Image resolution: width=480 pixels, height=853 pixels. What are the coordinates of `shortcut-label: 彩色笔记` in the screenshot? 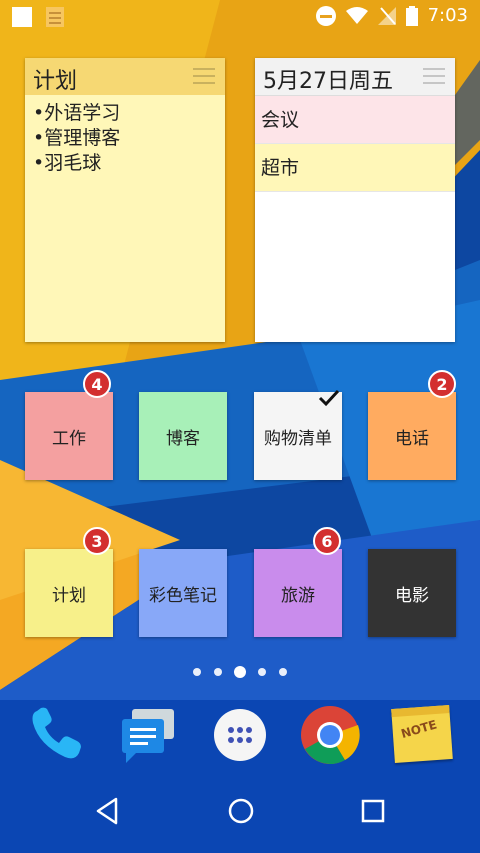 It's located at (183, 595).